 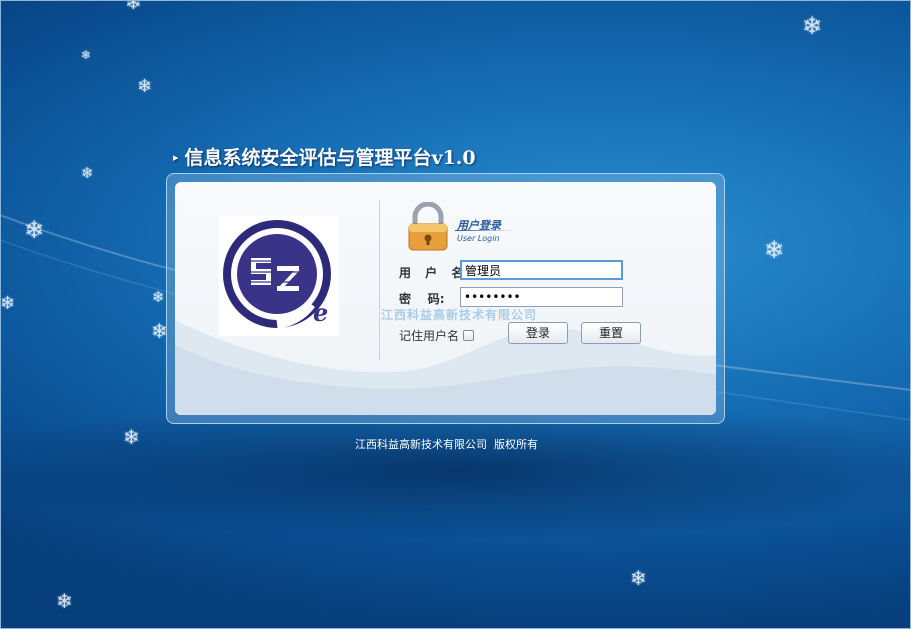 What do you see at coordinates (446, 444) in the screenshot?
I see `footer-copyright: 江西科益高新技术有限公司 版权所有` at bounding box center [446, 444].